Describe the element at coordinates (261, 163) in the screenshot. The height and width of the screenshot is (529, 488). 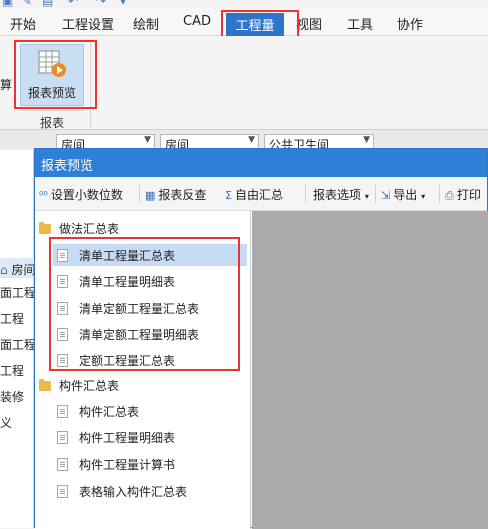
I see `dialog-title: 报表预览` at that location.